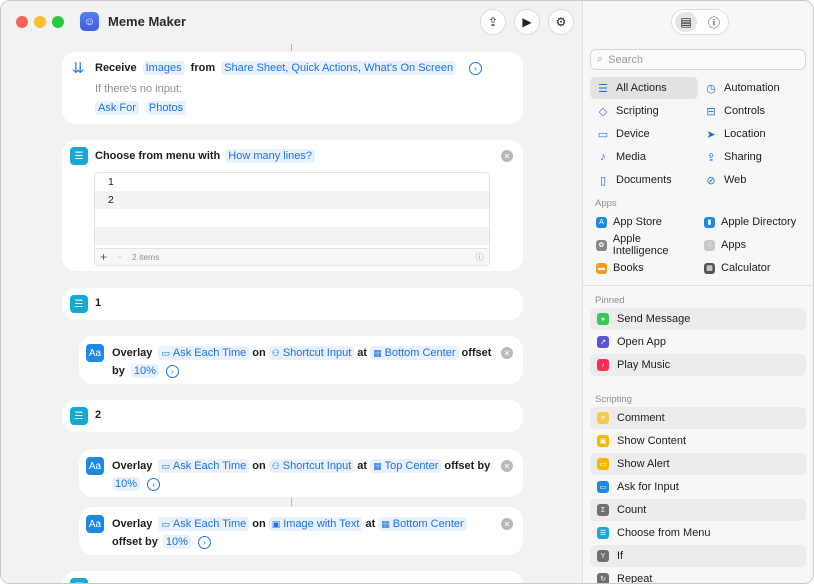  I want to click on category-label: Automation, so click(752, 88).